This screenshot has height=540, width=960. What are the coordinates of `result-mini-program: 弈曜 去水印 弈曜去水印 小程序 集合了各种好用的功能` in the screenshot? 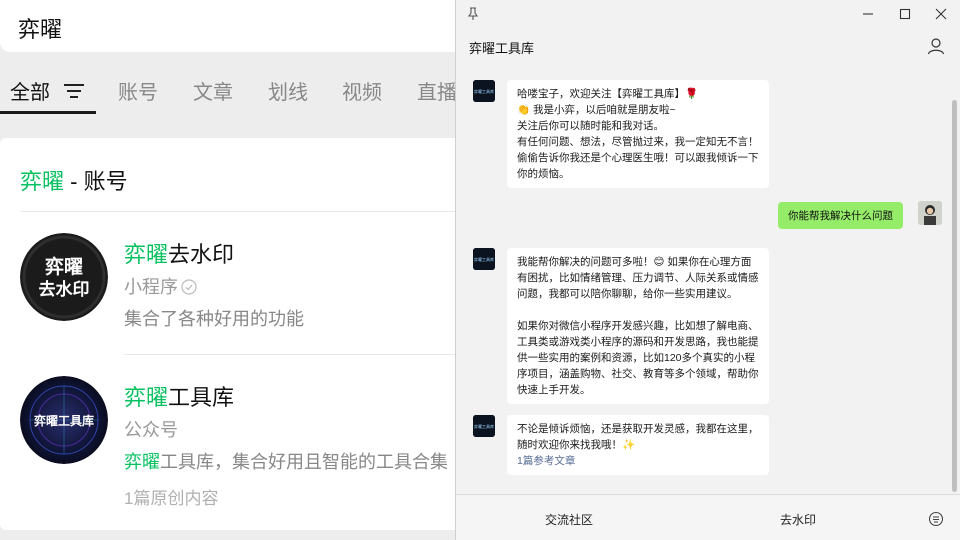 It's located at (235, 288).